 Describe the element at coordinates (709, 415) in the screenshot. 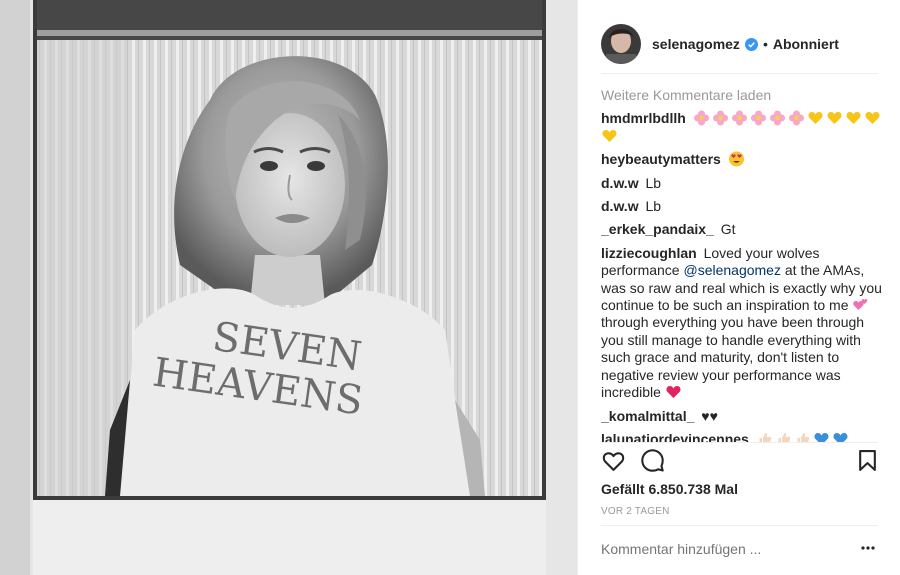

I see `comment-text: ♥♥` at that location.